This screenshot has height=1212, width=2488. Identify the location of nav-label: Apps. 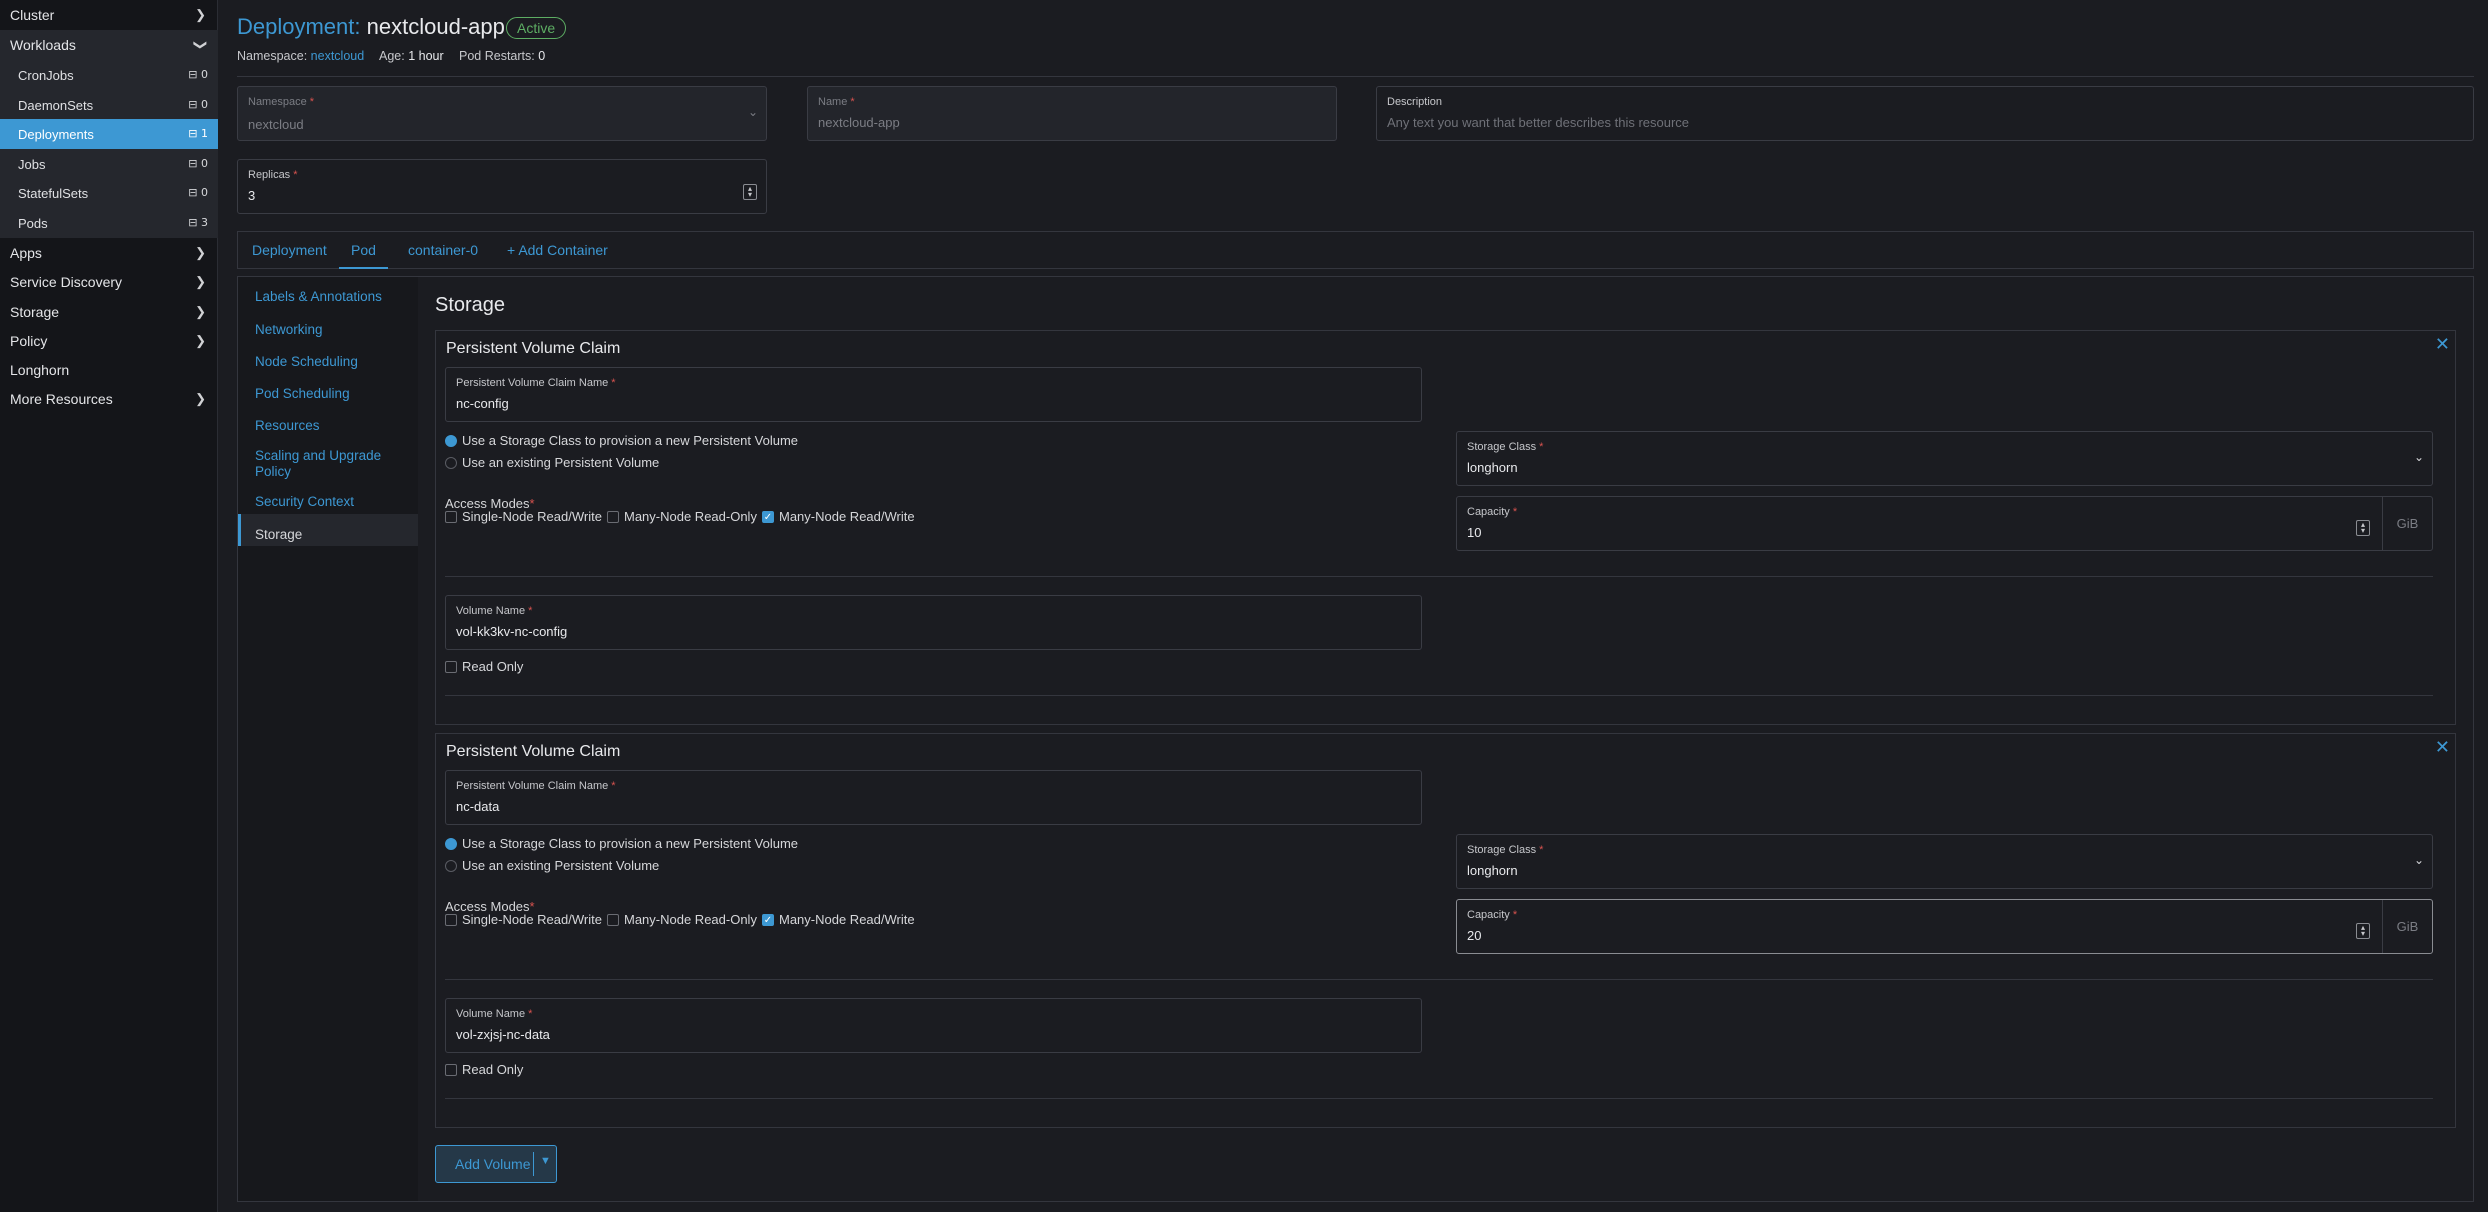
(26, 253).